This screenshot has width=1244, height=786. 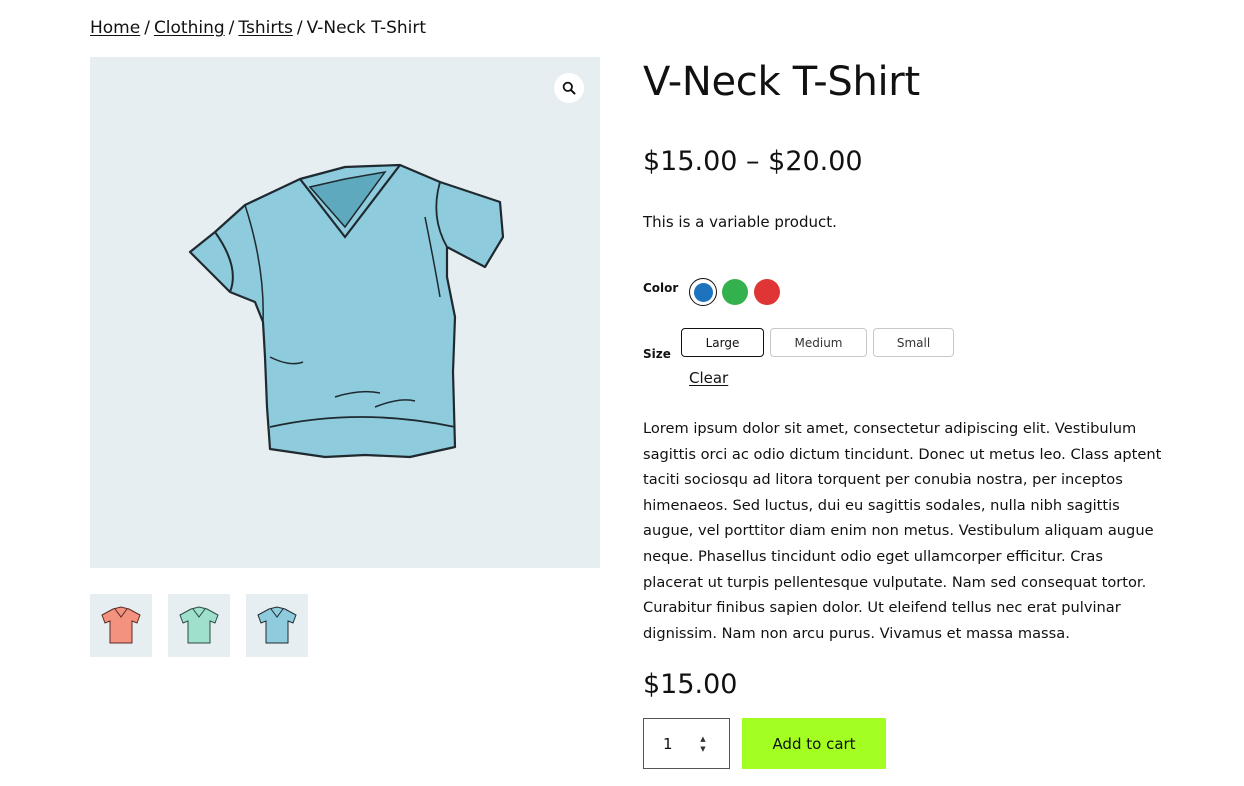 I want to click on breadcrumb-home-link: Home, so click(x=115, y=28).